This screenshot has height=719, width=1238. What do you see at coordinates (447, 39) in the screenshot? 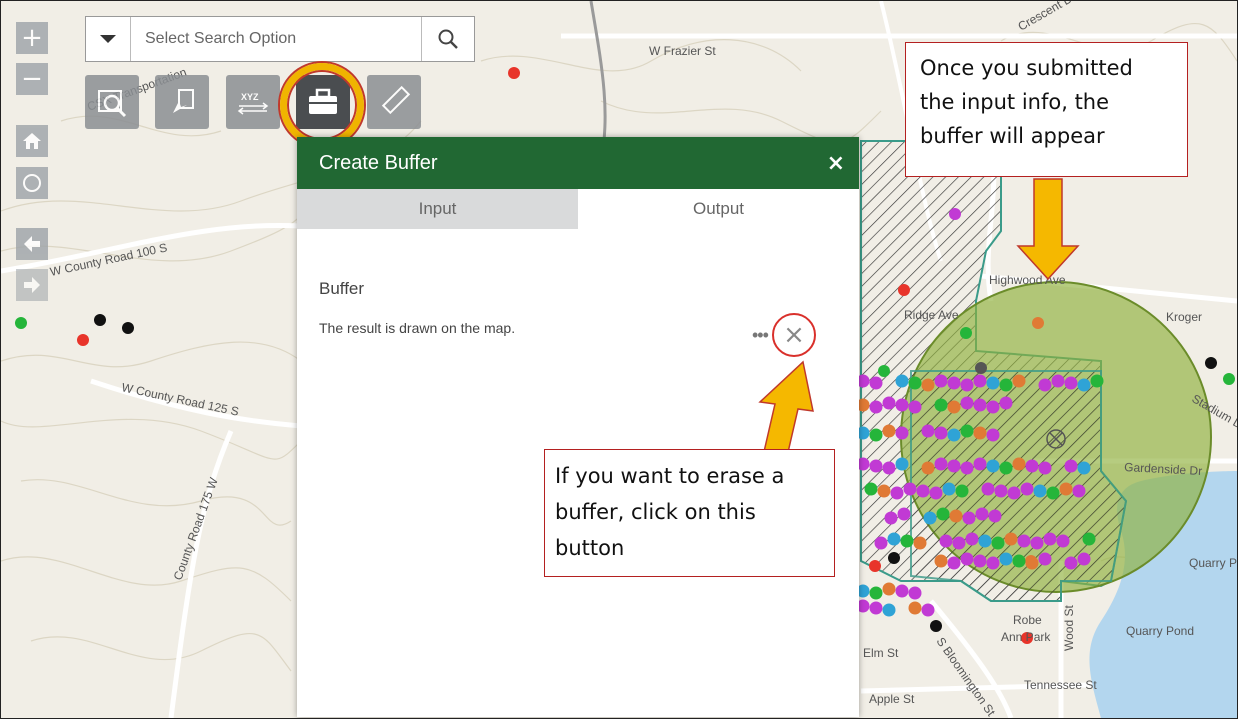
I see `search-button` at bounding box center [447, 39].